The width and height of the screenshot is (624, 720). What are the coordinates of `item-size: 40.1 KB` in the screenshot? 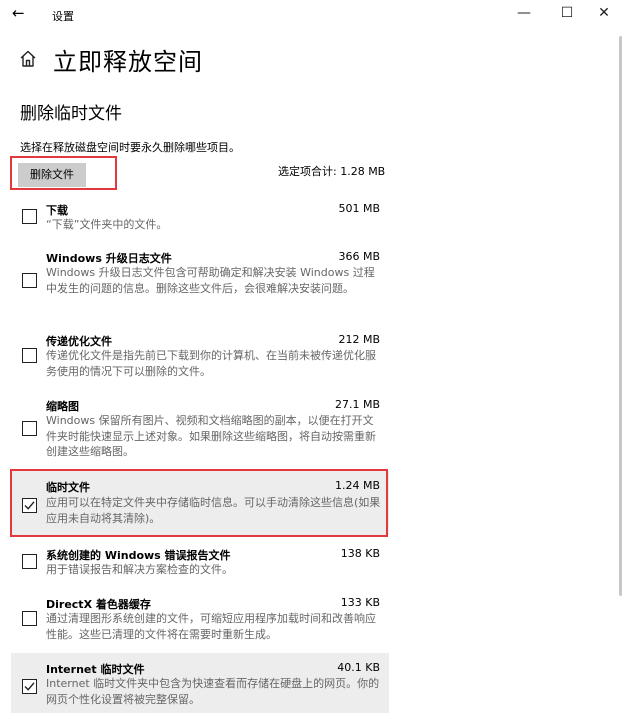 It's located at (358, 667).